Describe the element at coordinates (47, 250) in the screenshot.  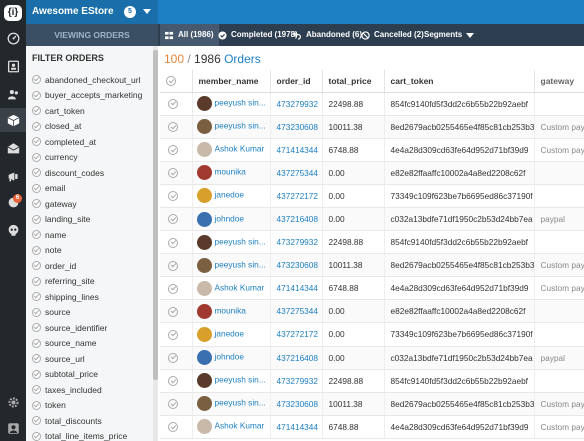
I see `filter-item: note` at that location.